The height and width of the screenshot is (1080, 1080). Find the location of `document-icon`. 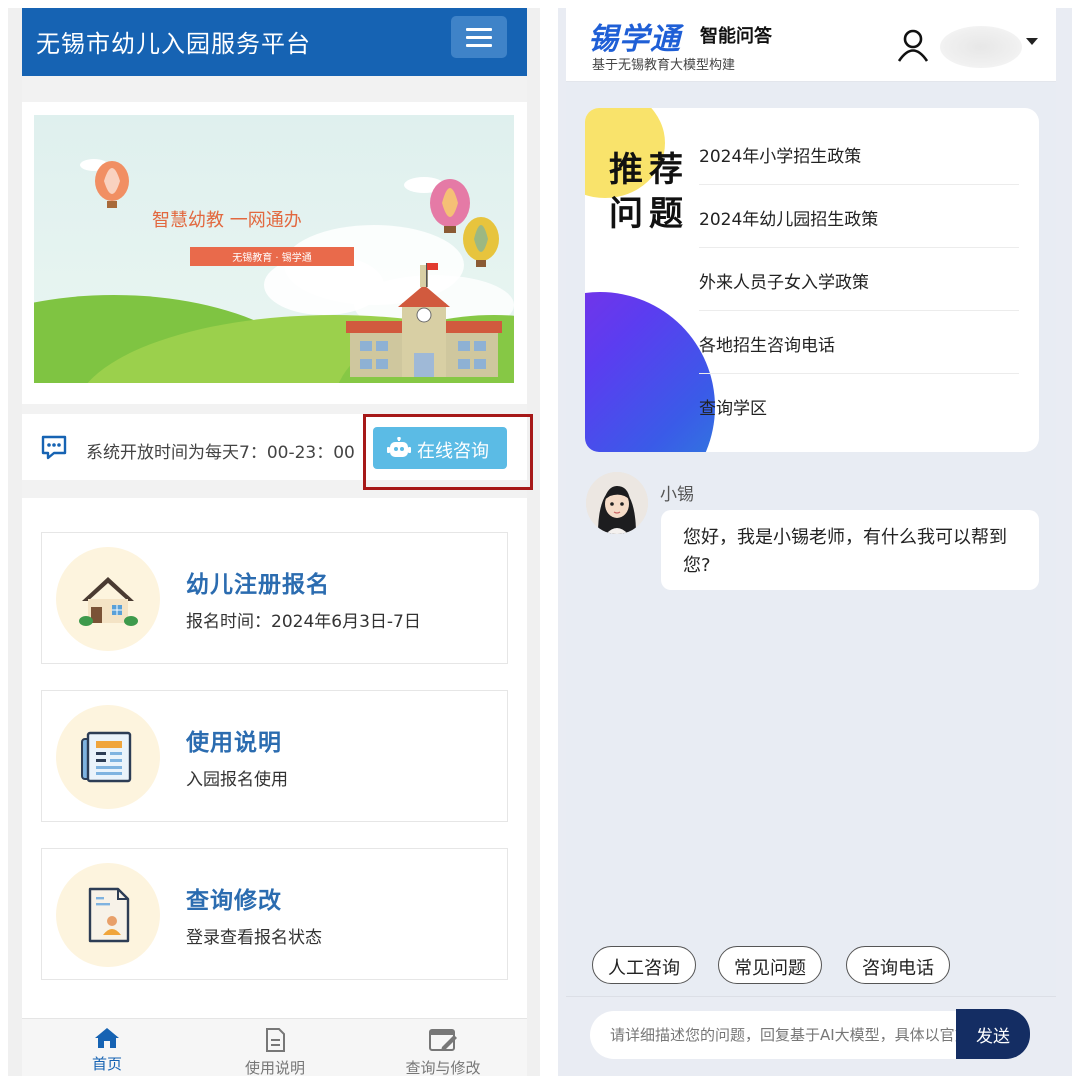

document-icon is located at coordinates (106, 757).